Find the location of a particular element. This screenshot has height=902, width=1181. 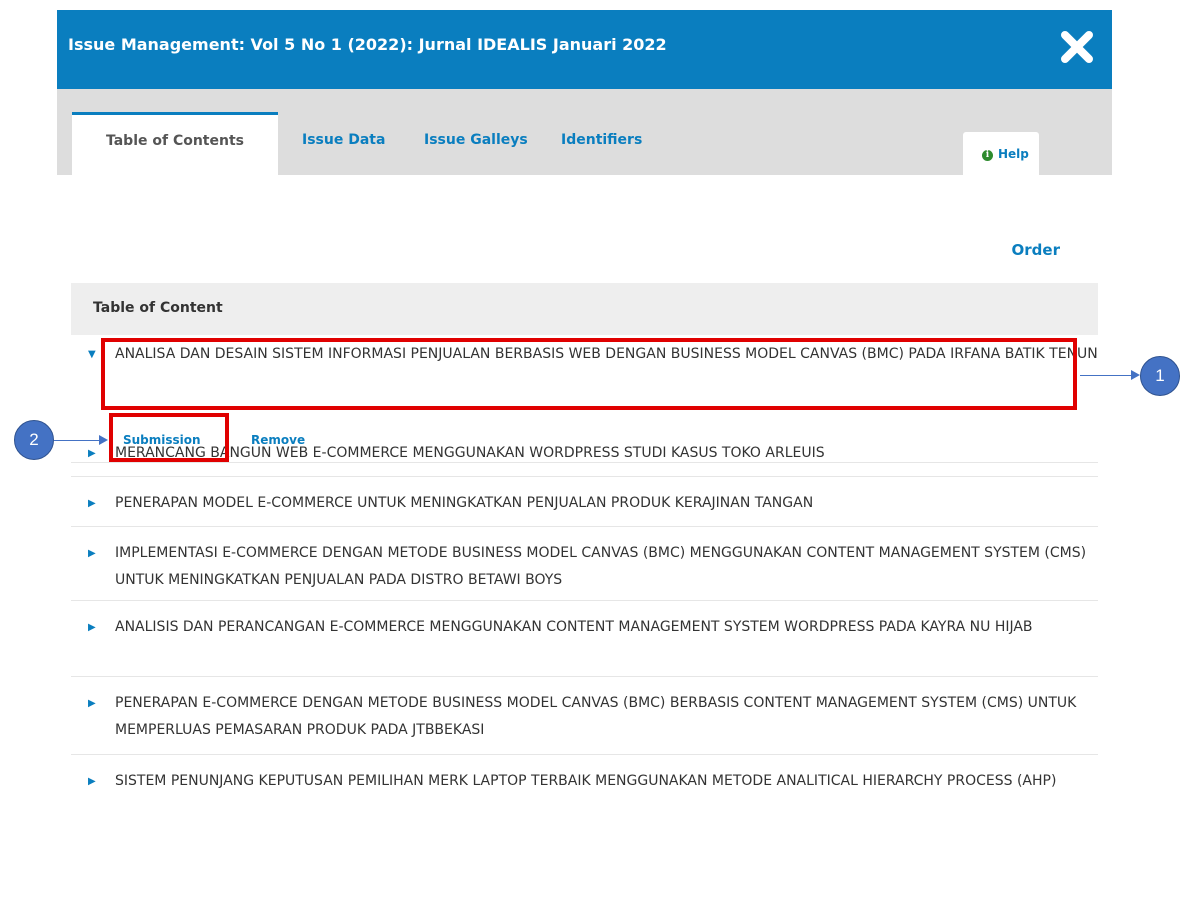

highlight-box-title is located at coordinates (589, 374).